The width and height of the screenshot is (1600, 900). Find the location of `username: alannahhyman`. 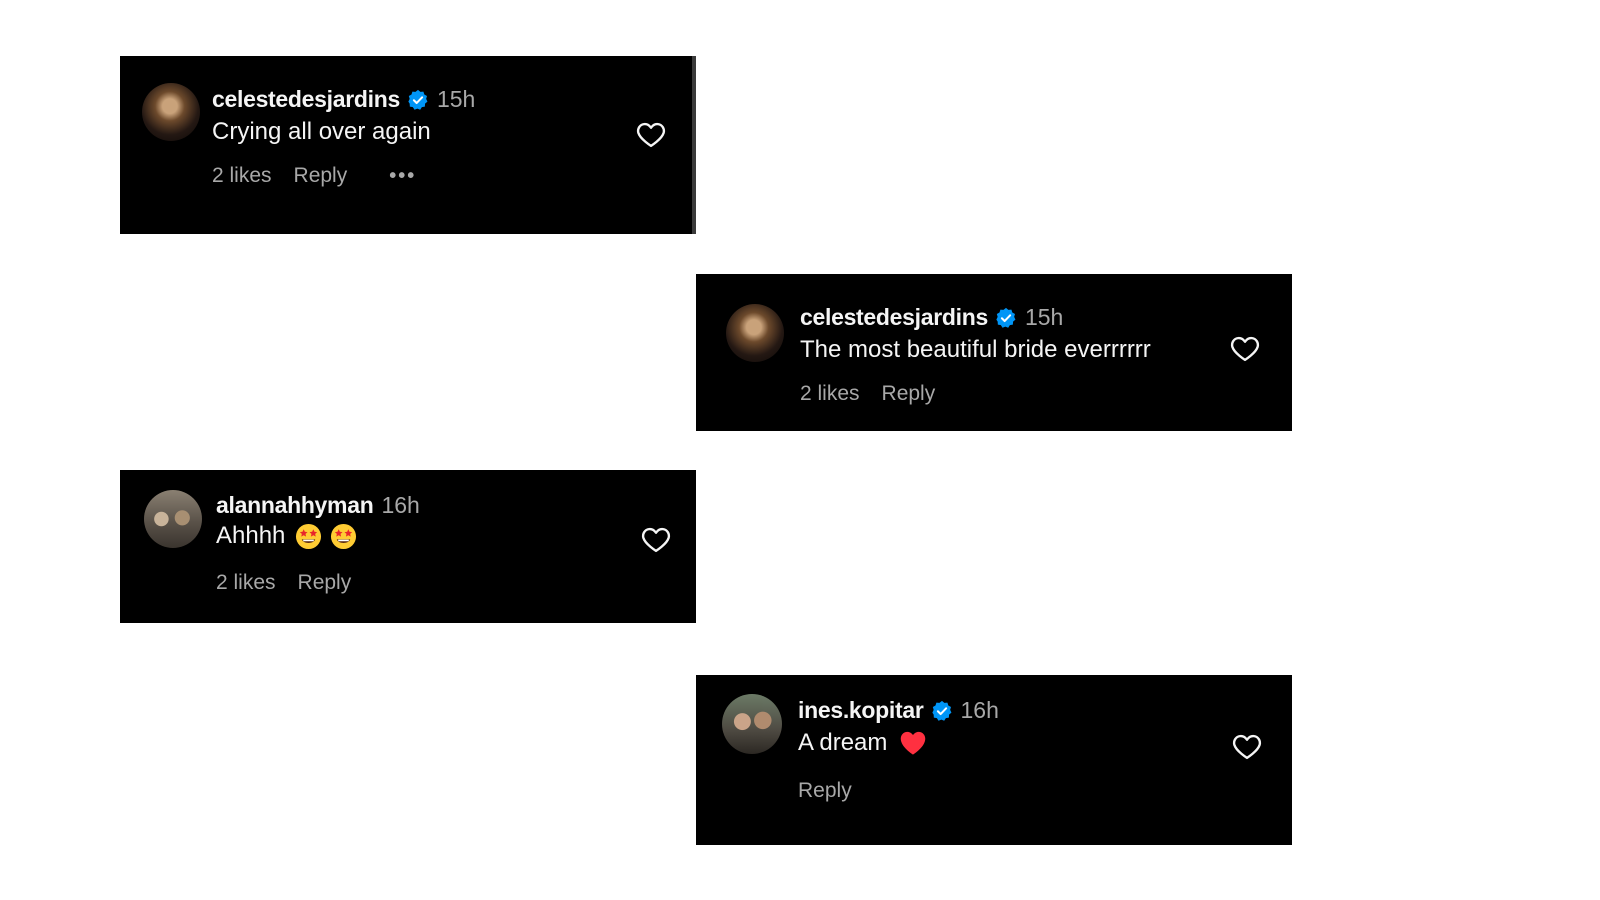

username: alannahhyman is located at coordinates (295, 505).